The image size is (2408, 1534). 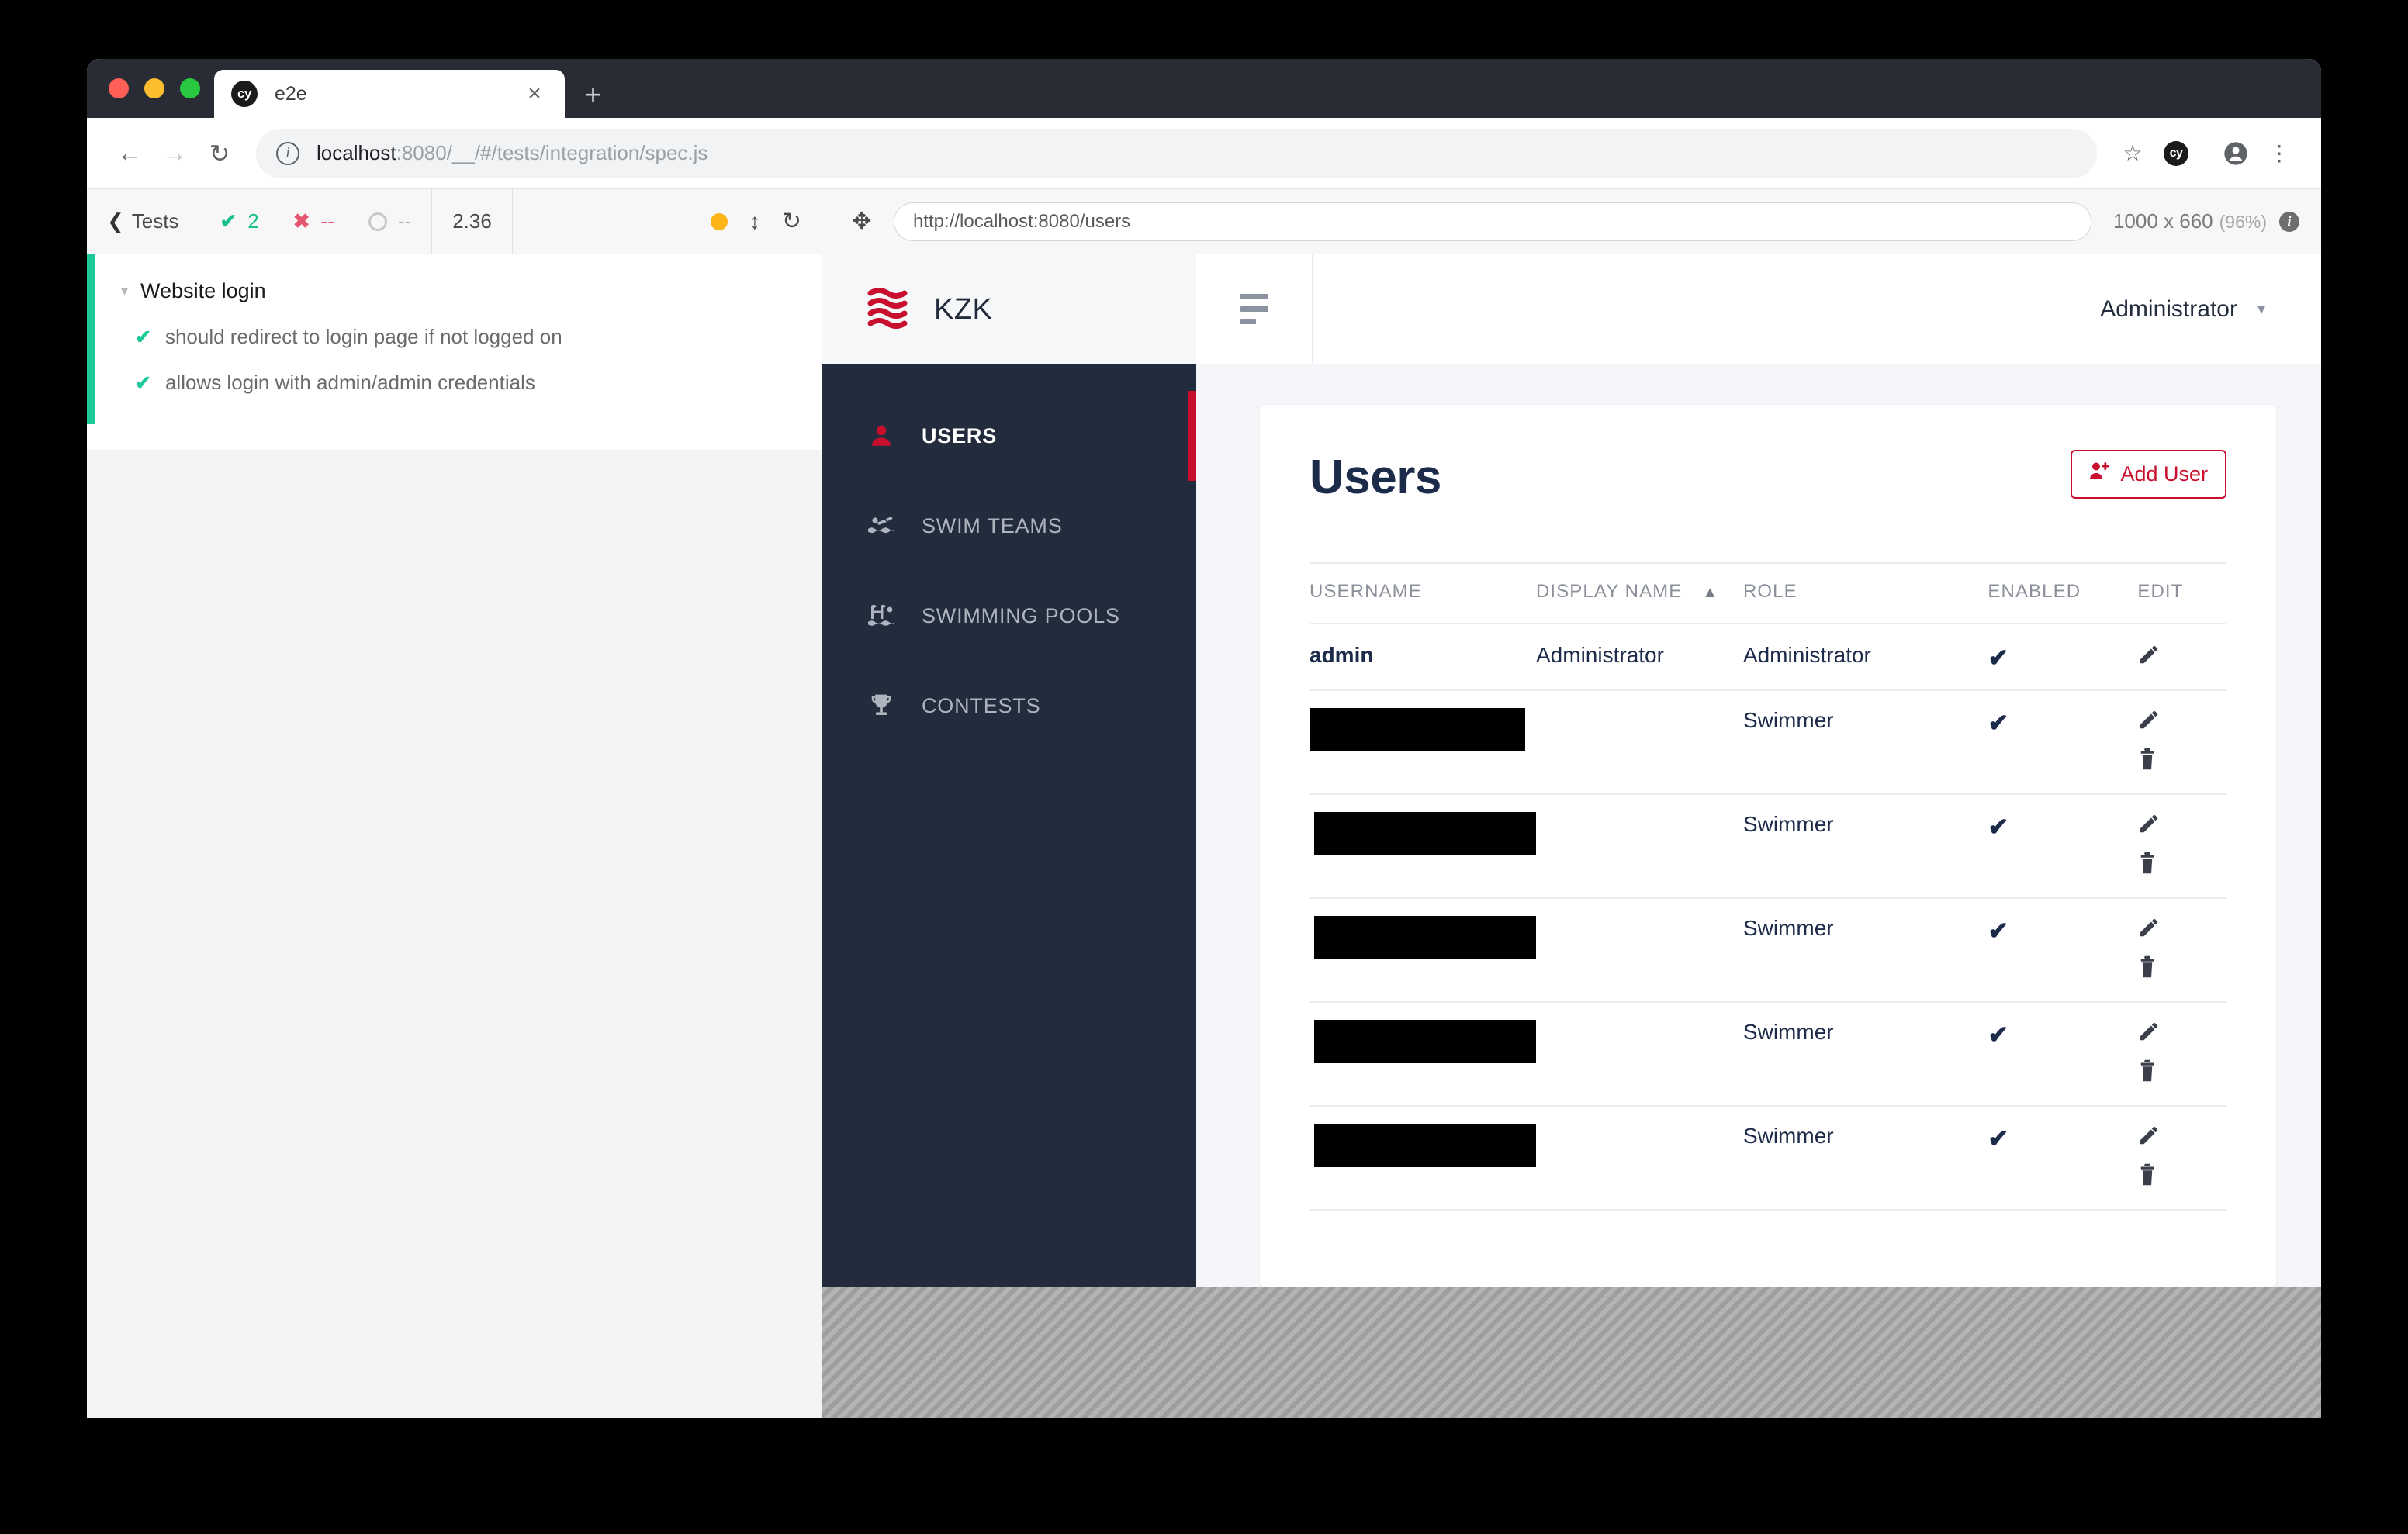 What do you see at coordinates (601, 221) in the screenshot?
I see `spec-header-spacer` at bounding box center [601, 221].